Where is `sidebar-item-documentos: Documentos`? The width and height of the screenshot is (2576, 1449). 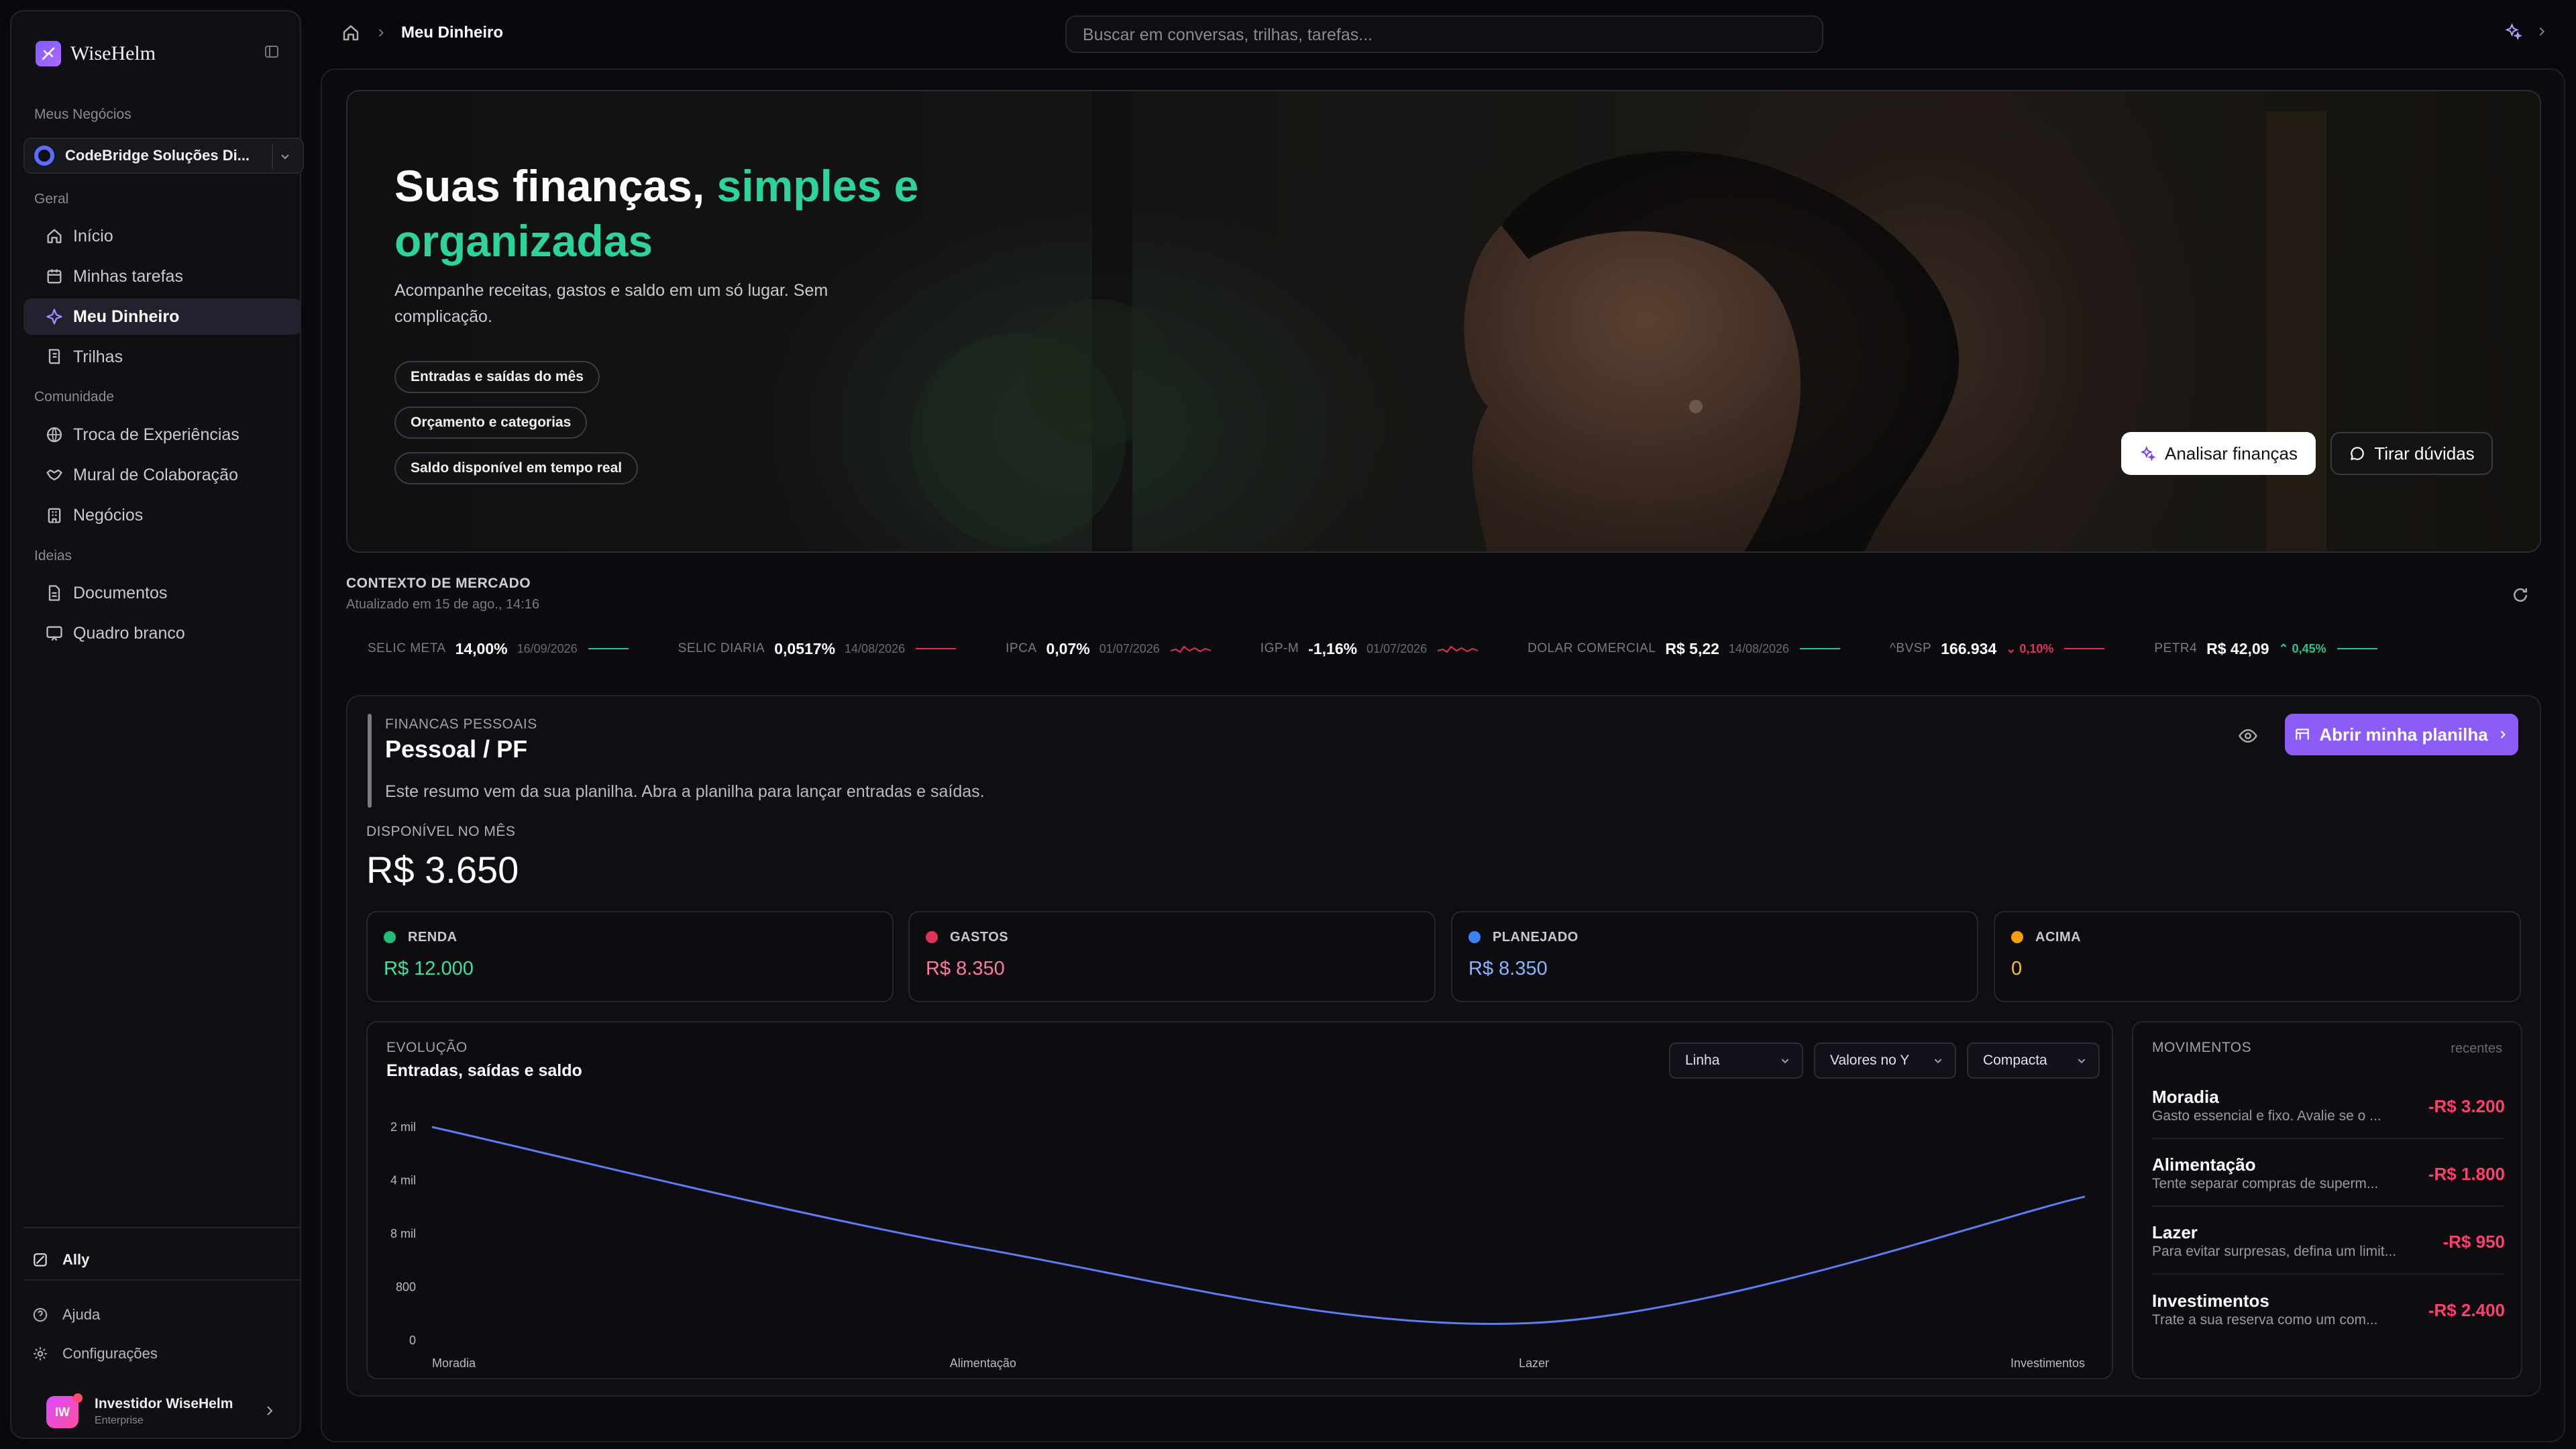 sidebar-item-documentos: Documentos is located at coordinates (162, 593).